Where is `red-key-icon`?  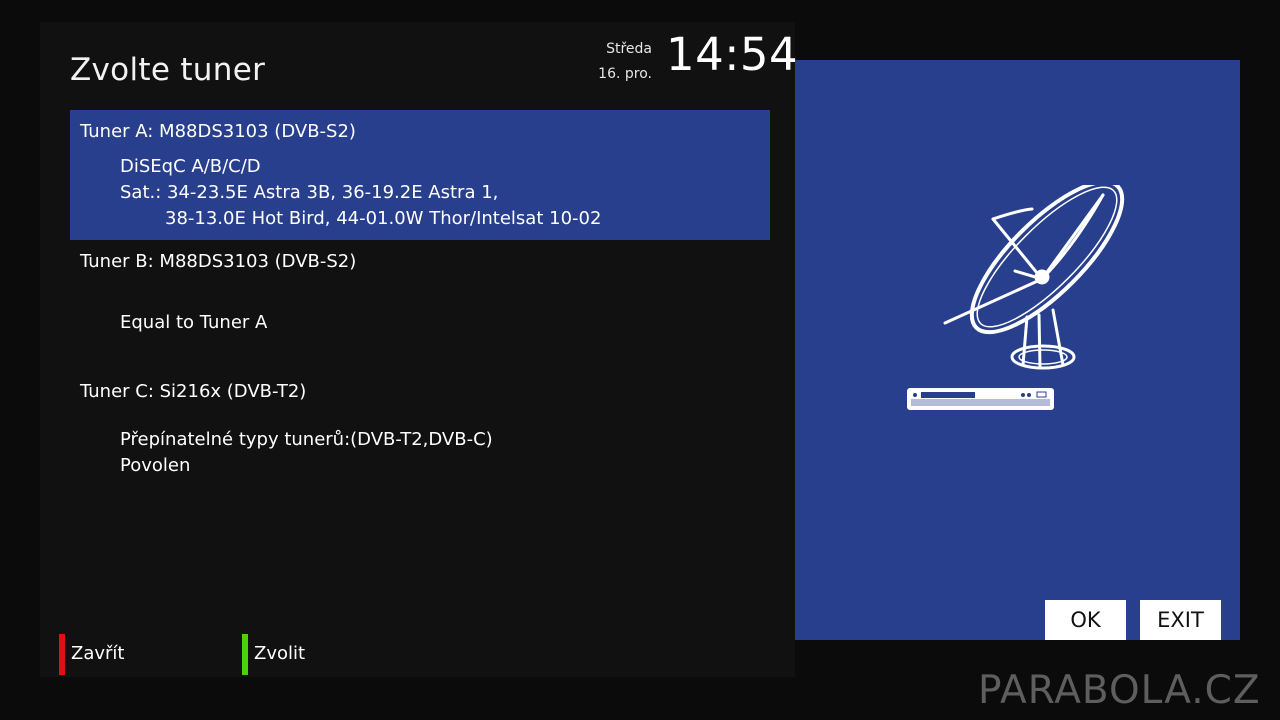
red-key-icon is located at coordinates (62, 654).